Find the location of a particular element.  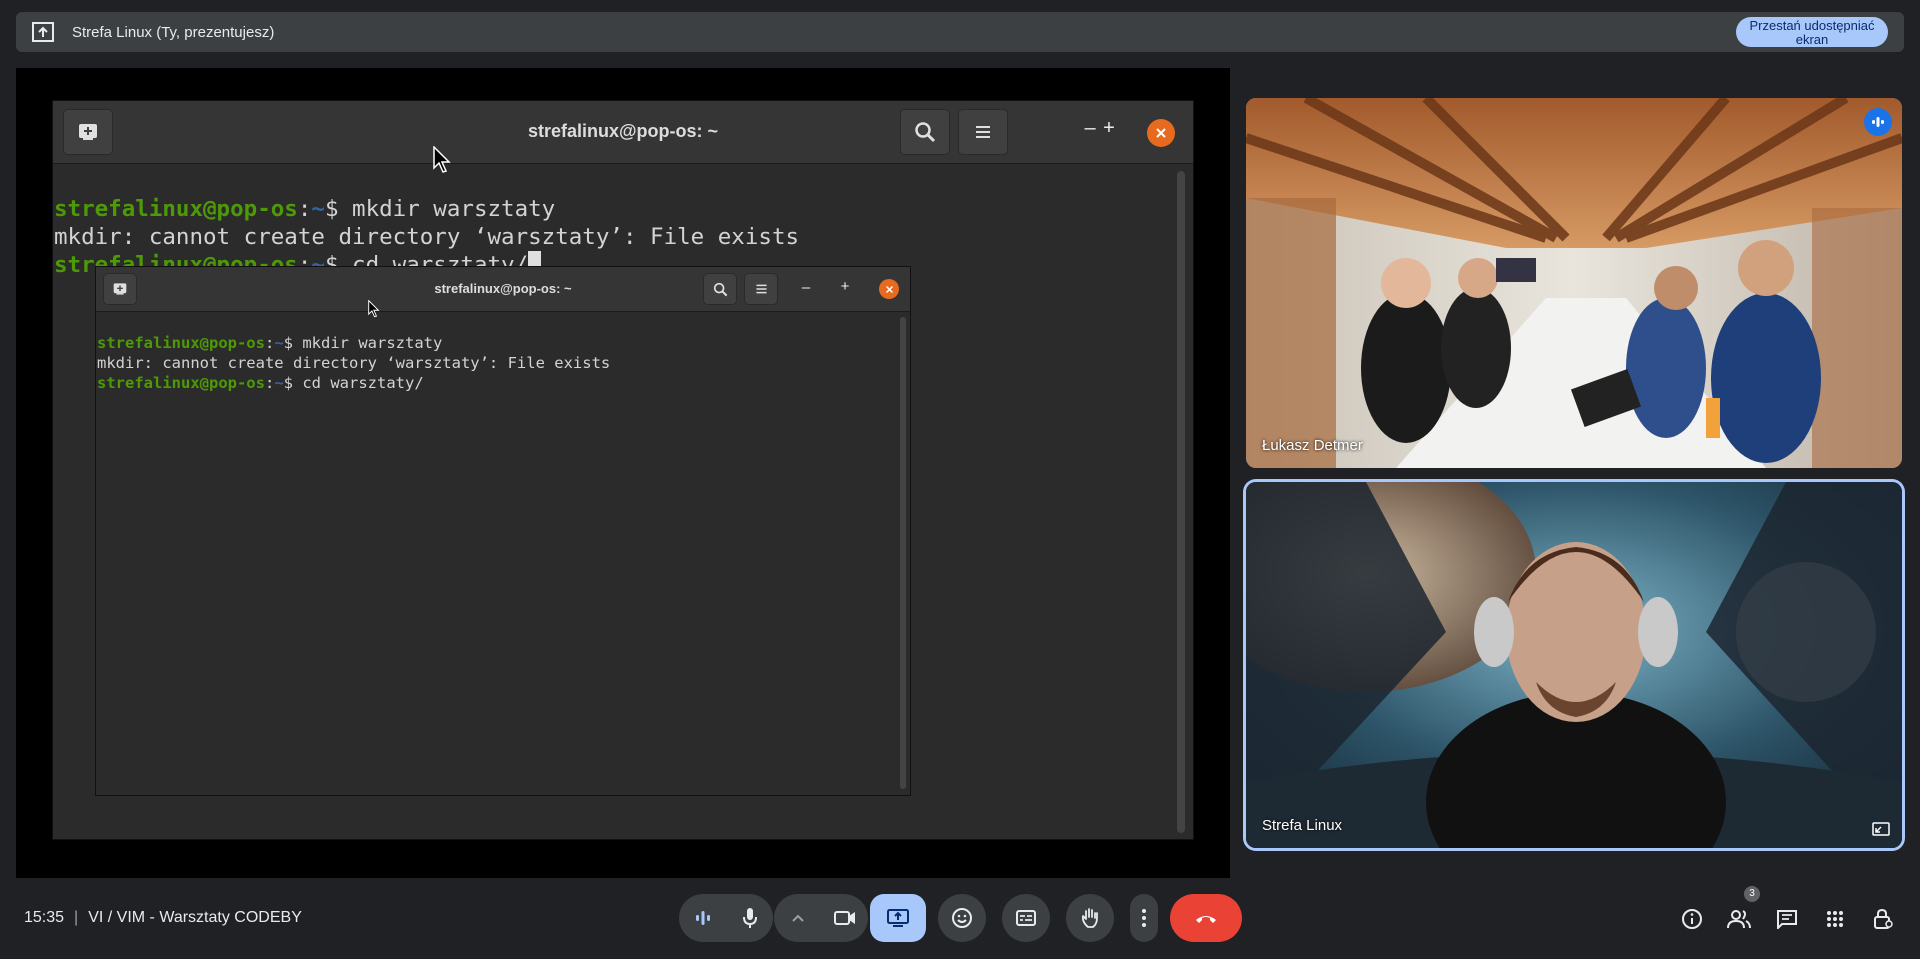

host-controls-button is located at coordinates (1883, 919).